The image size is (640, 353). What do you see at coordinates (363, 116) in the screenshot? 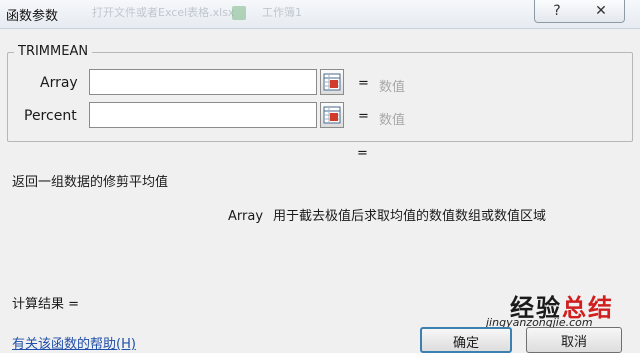
I see `percent-equals: =` at bounding box center [363, 116].